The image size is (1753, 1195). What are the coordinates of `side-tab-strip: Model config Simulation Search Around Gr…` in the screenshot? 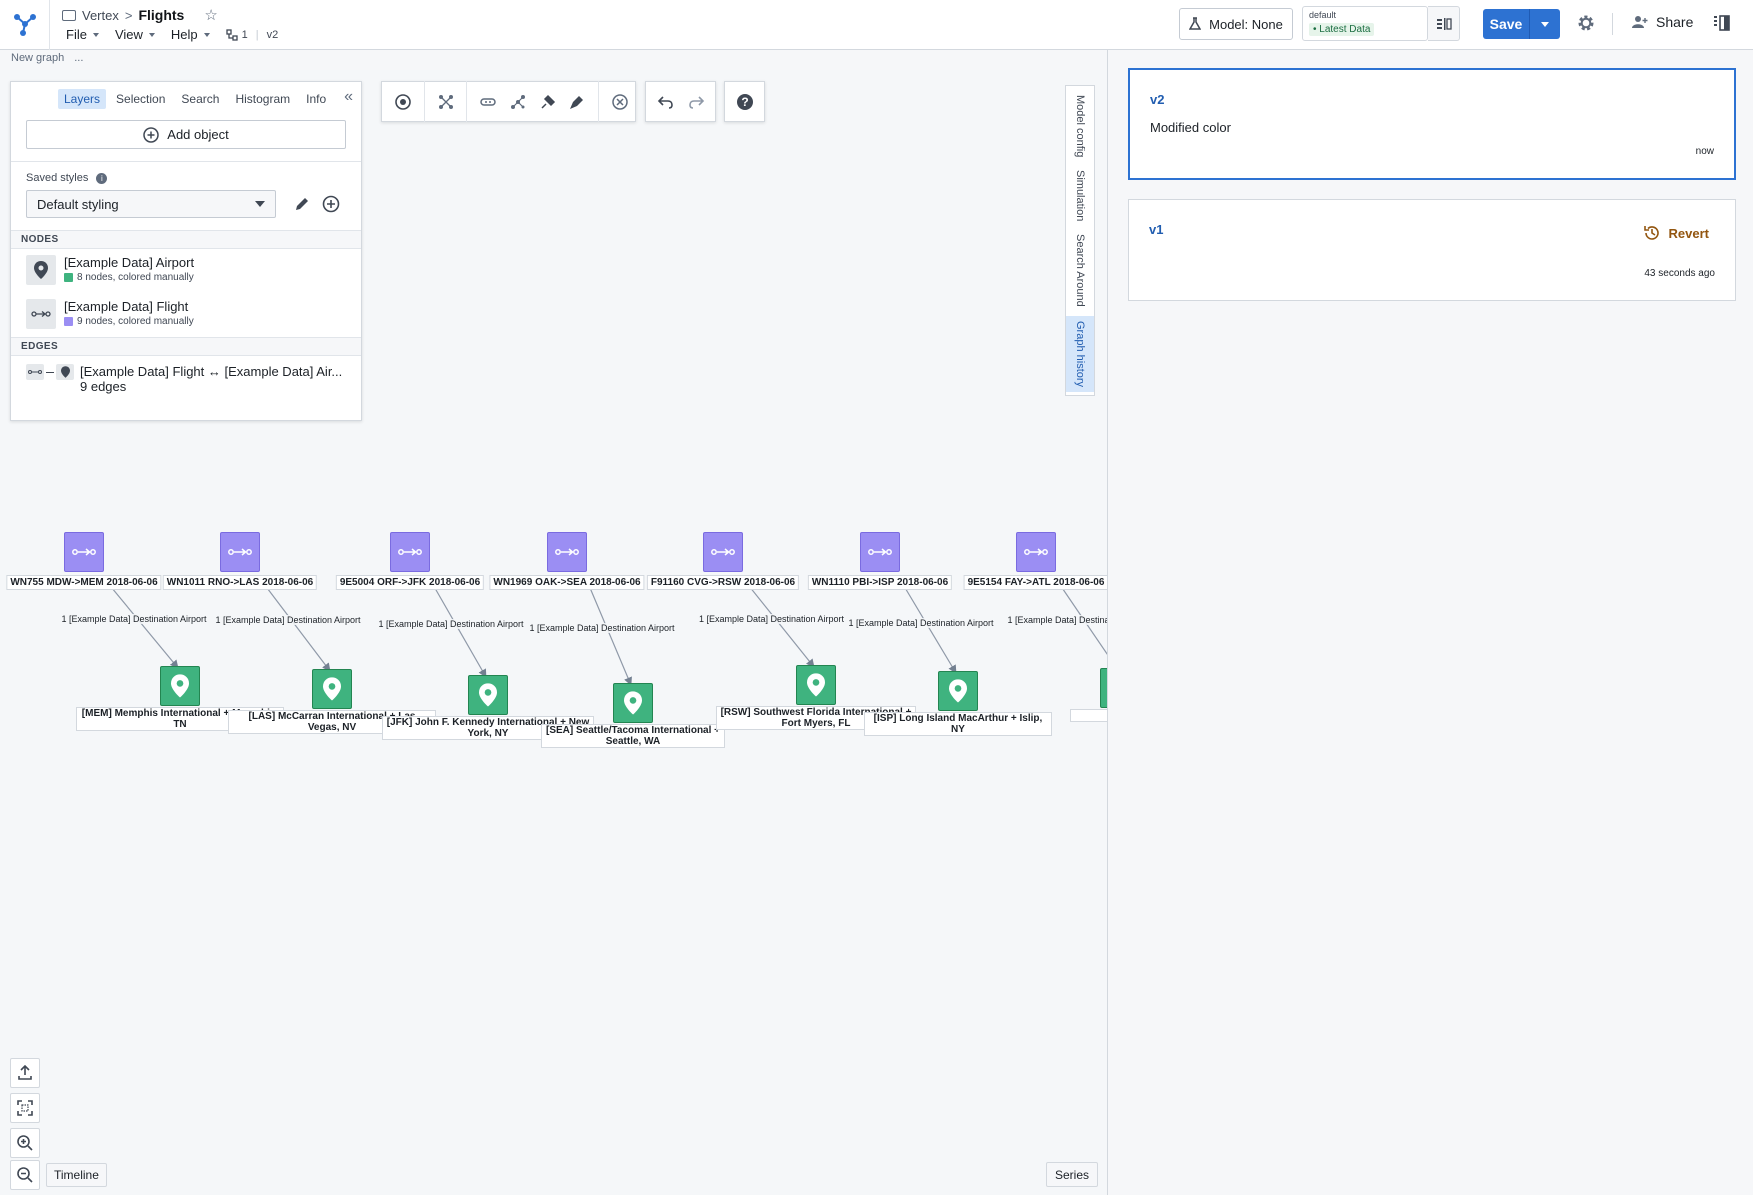 It's located at (1080, 240).